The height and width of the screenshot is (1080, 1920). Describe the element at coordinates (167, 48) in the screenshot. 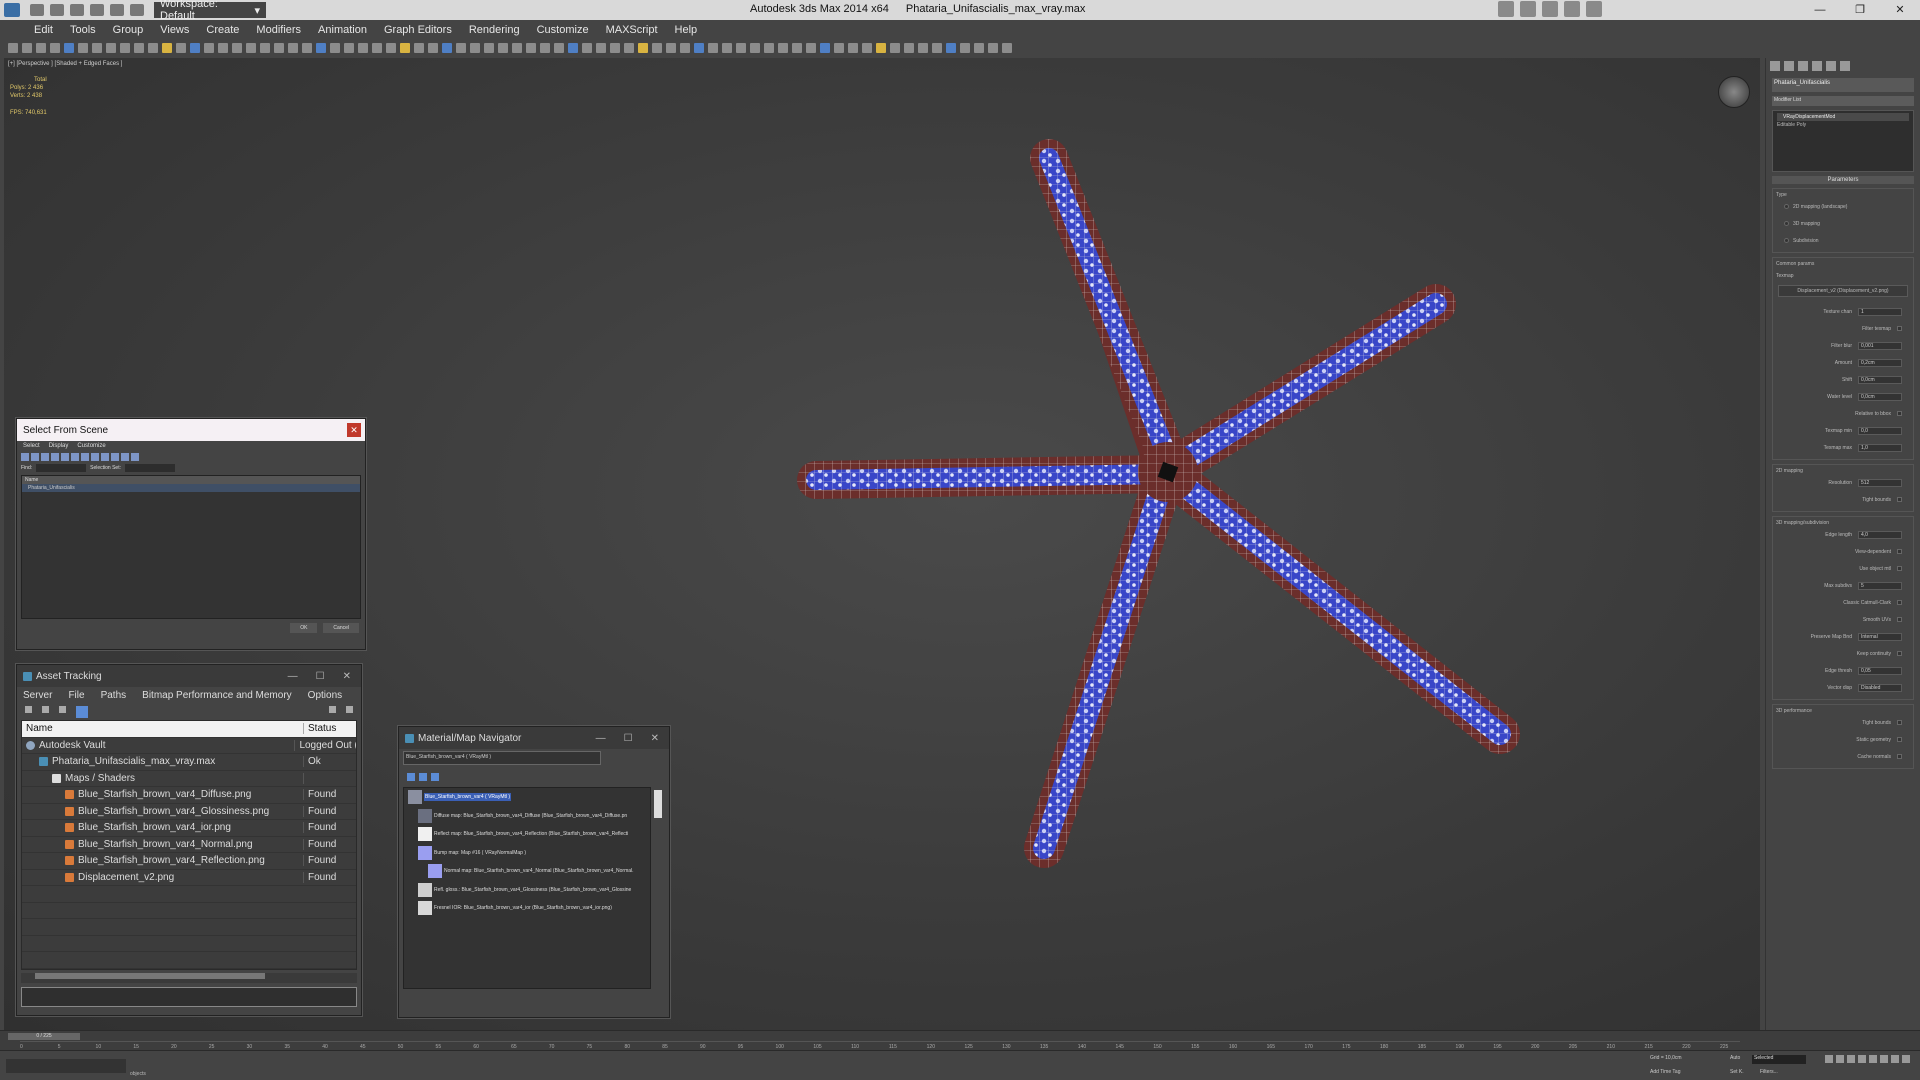

I see `reference-coordinate-icon` at that location.